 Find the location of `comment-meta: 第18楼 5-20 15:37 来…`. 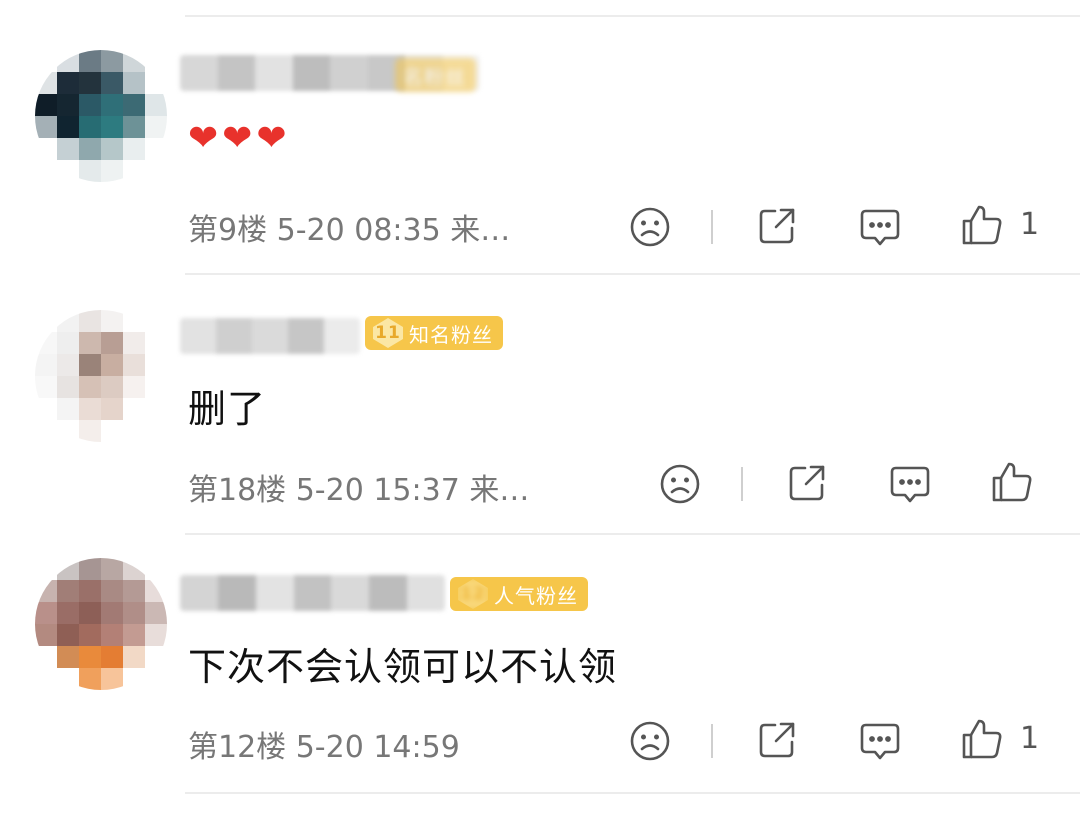

comment-meta: 第18楼 5-20 15:37 来… is located at coordinates (359, 490).